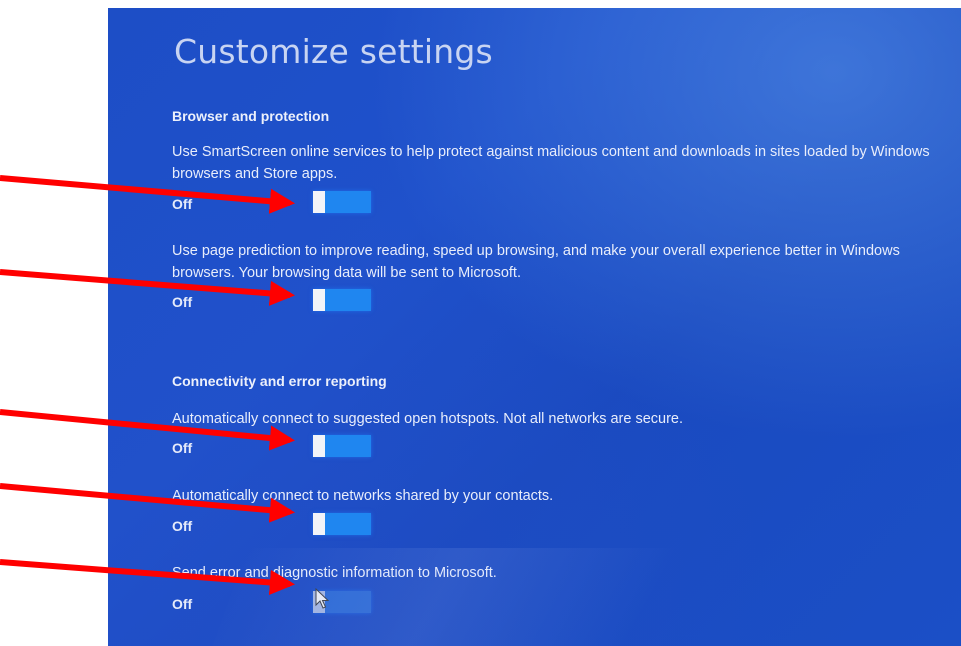 The image size is (961, 646). I want to click on section-heading-connectivity-error-reporting: Connectivity and error reporting, so click(279, 381).